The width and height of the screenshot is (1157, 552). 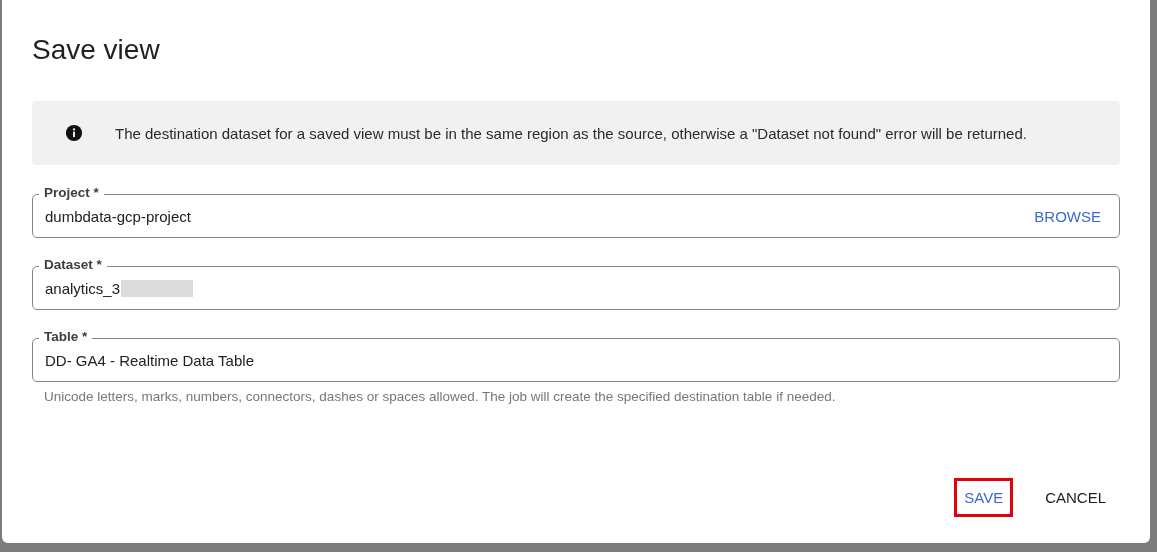 I want to click on info-icon, so click(x=74, y=133).